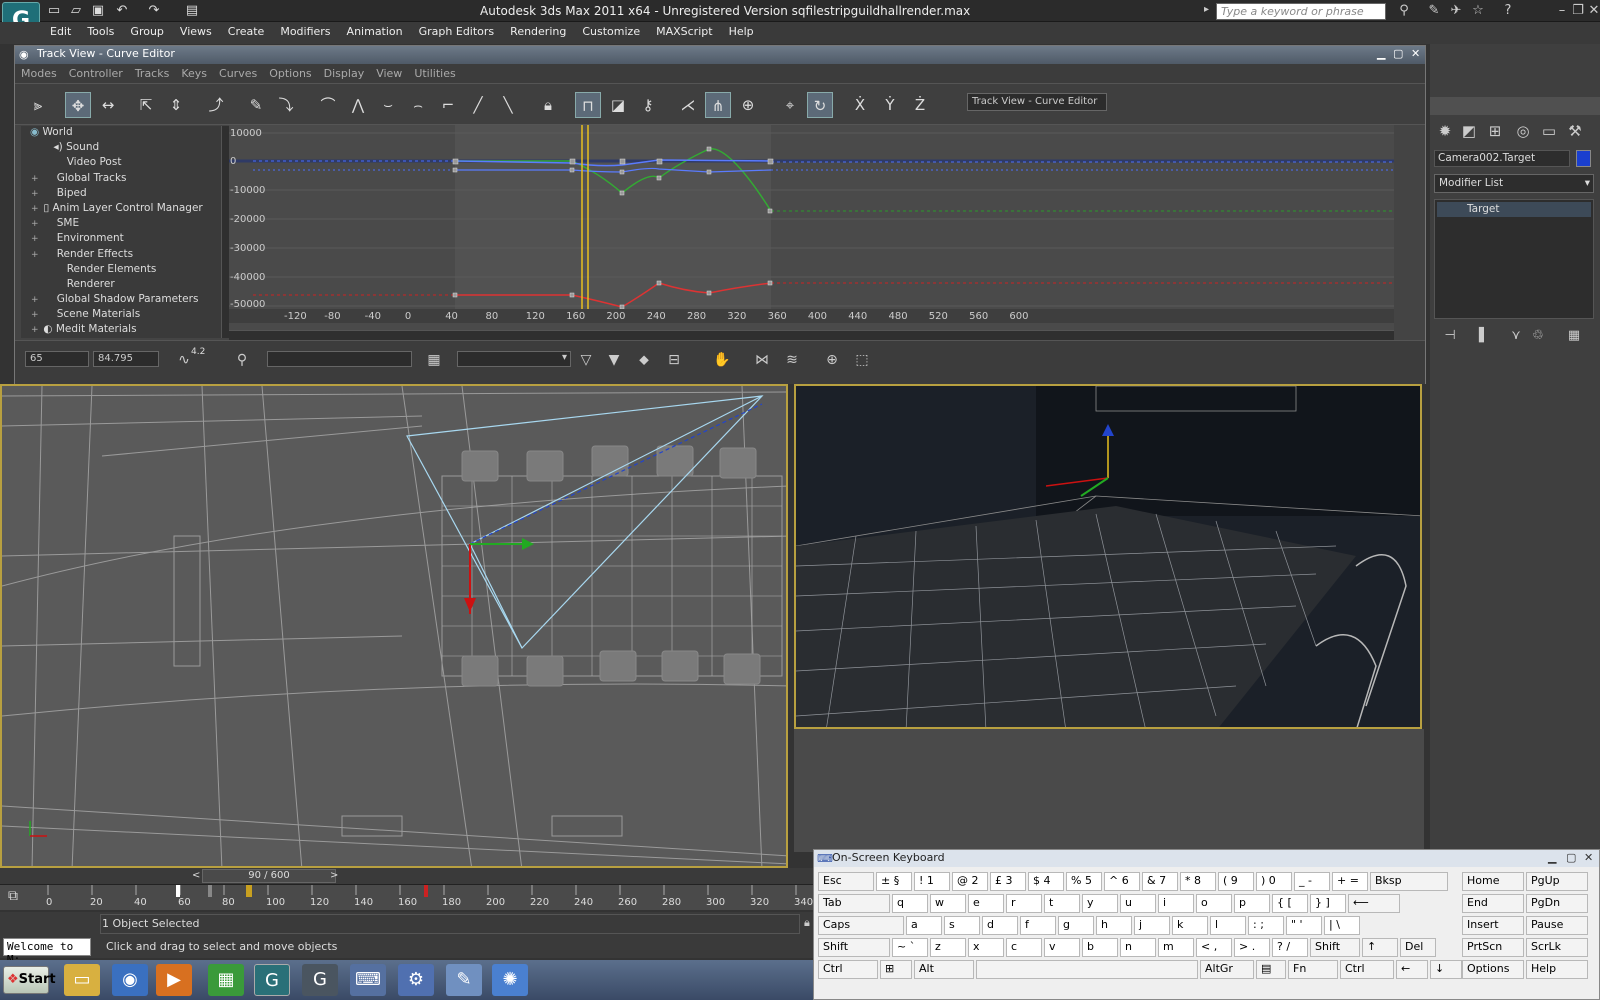  I want to click on show-biped-rotations-icon: ↻, so click(820, 105).